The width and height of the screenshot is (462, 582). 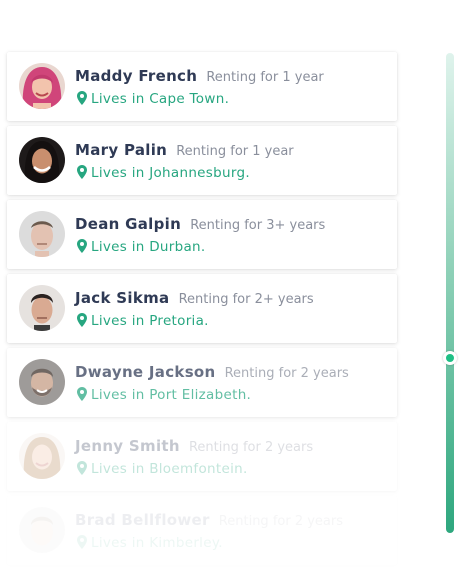 What do you see at coordinates (160, 99) in the screenshot?
I see `tenant-location: Lives in Cape Town.` at bounding box center [160, 99].